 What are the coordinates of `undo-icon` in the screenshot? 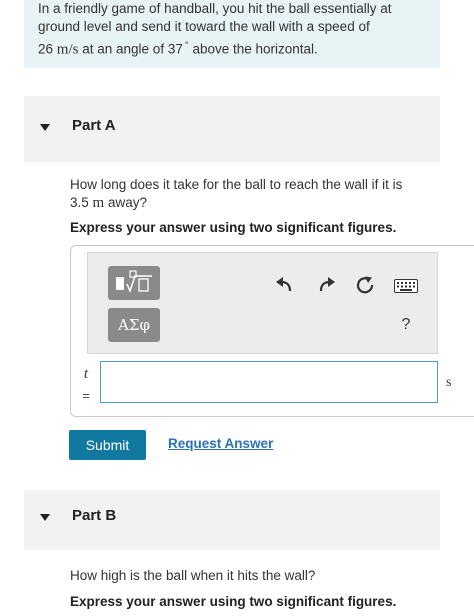 It's located at (284, 284).